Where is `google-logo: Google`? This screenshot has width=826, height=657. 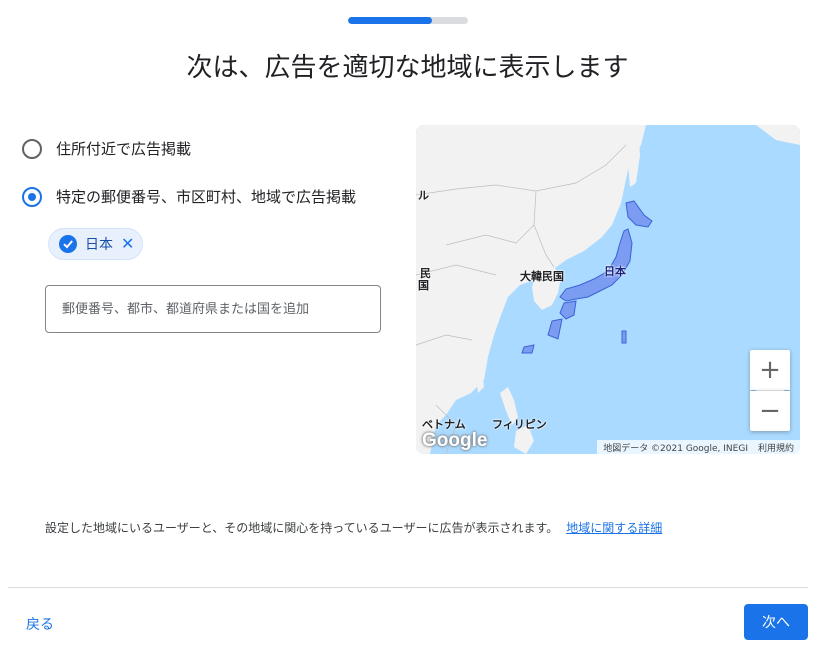
google-logo: Google is located at coordinates (455, 440).